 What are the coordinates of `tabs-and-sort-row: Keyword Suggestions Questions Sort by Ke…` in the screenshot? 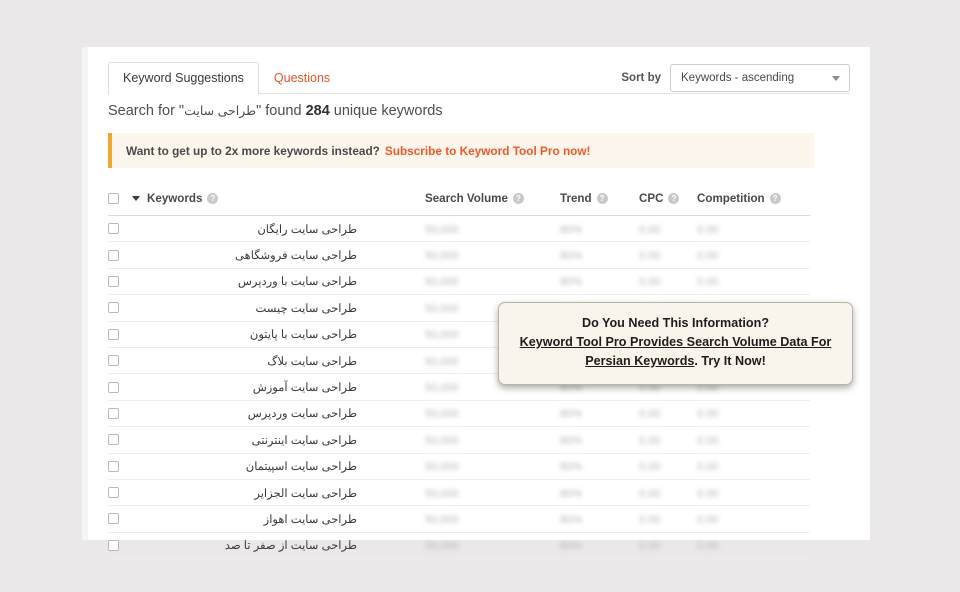 It's located at (479, 78).